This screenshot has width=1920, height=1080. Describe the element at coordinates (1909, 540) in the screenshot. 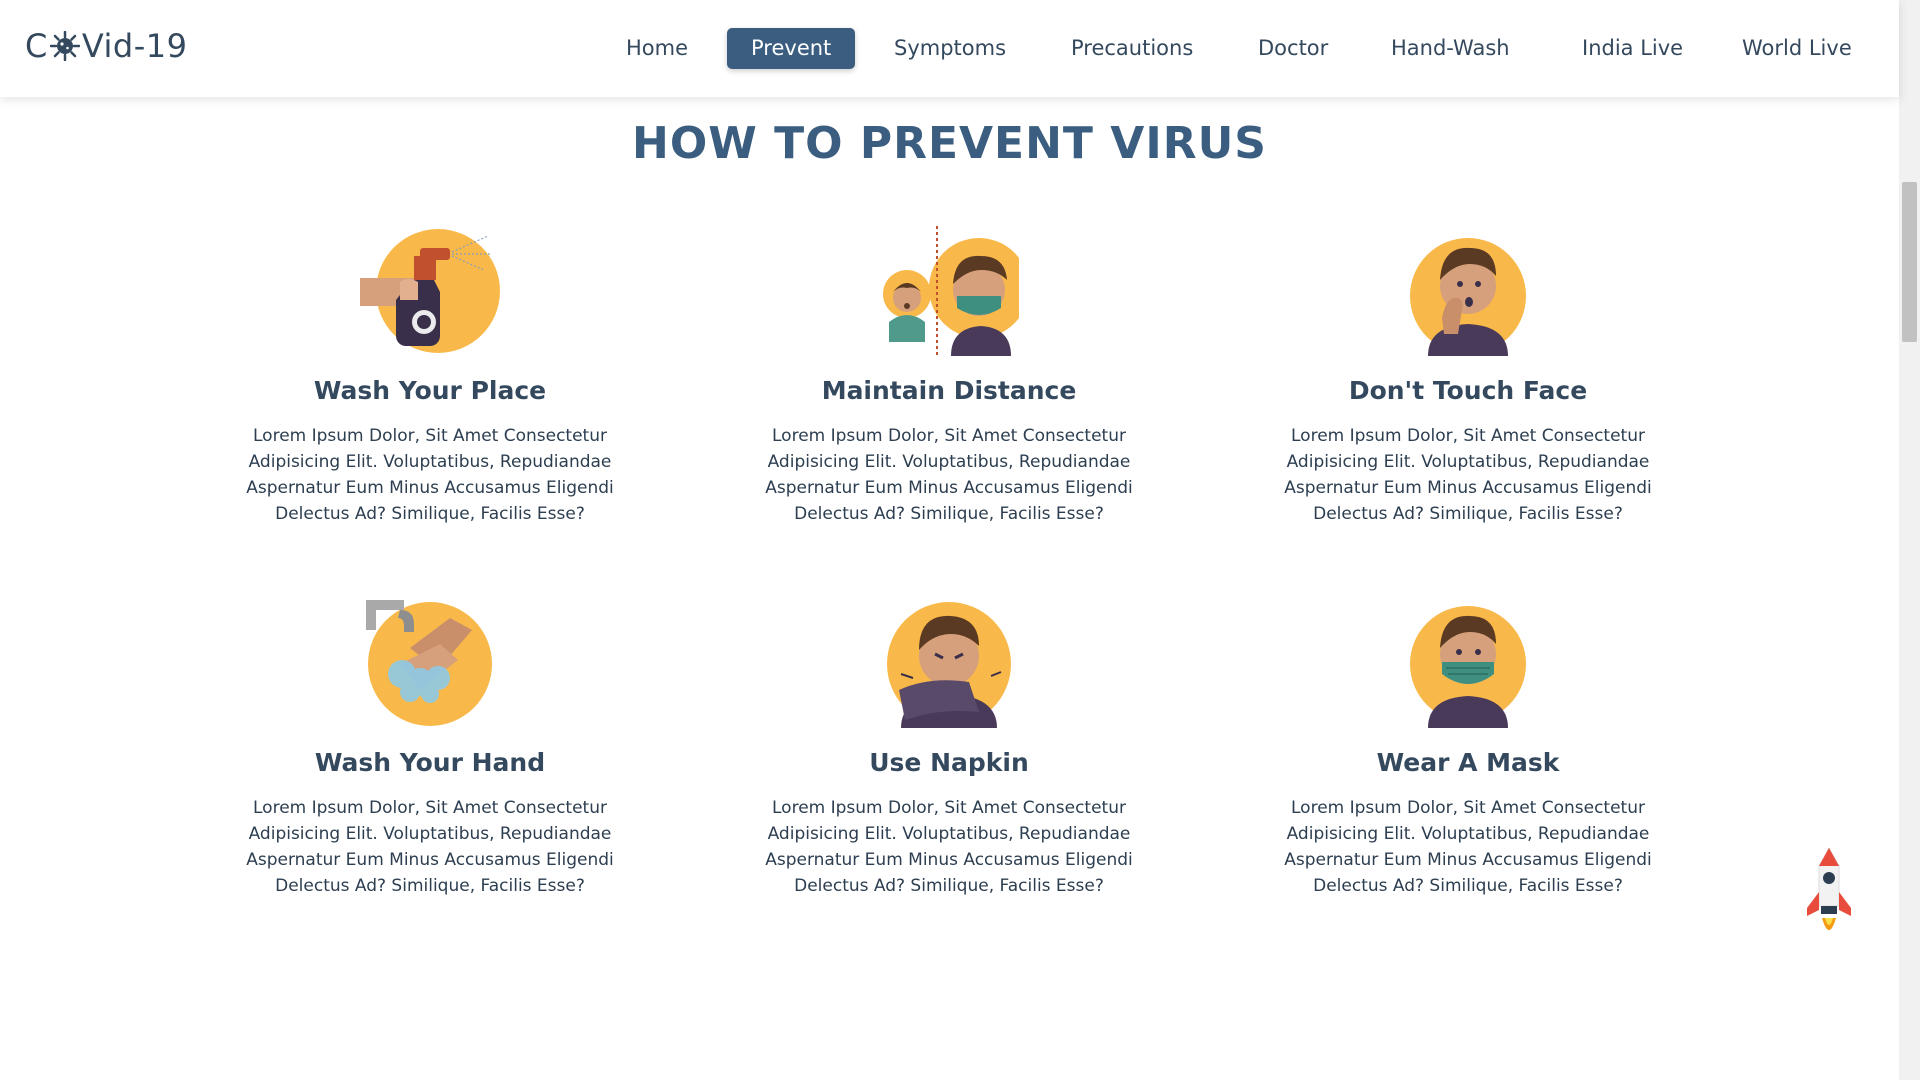

I see `page-scrollbar` at that location.